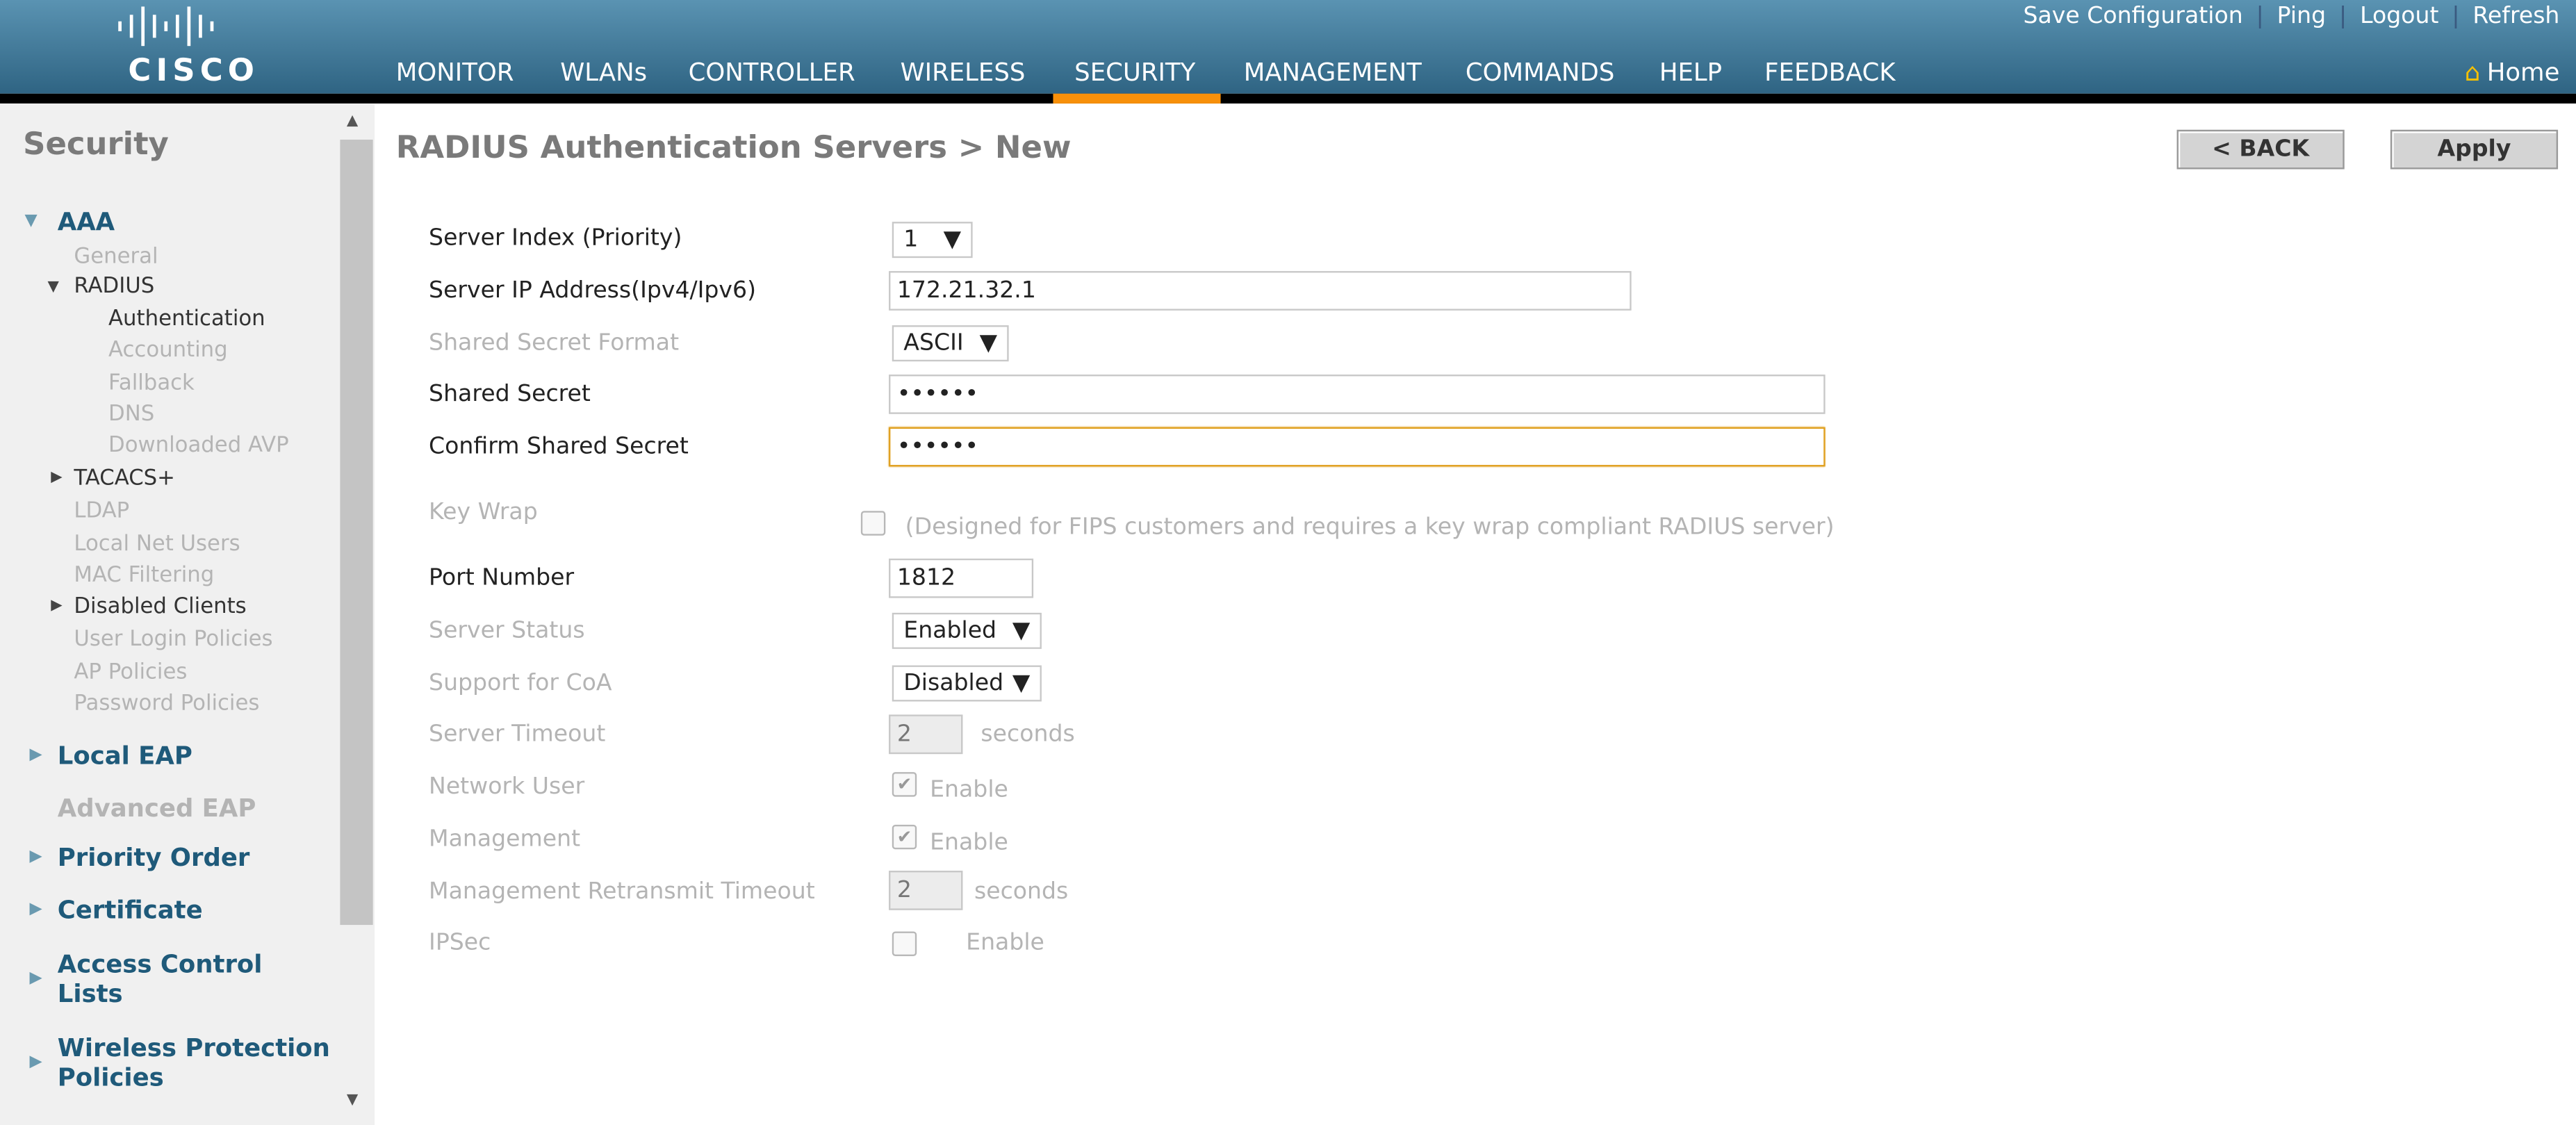 This screenshot has height=1125, width=2576. What do you see at coordinates (733, 147) in the screenshot?
I see `page-title: RADIUS Authentication Servers > New` at bounding box center [733, 147].